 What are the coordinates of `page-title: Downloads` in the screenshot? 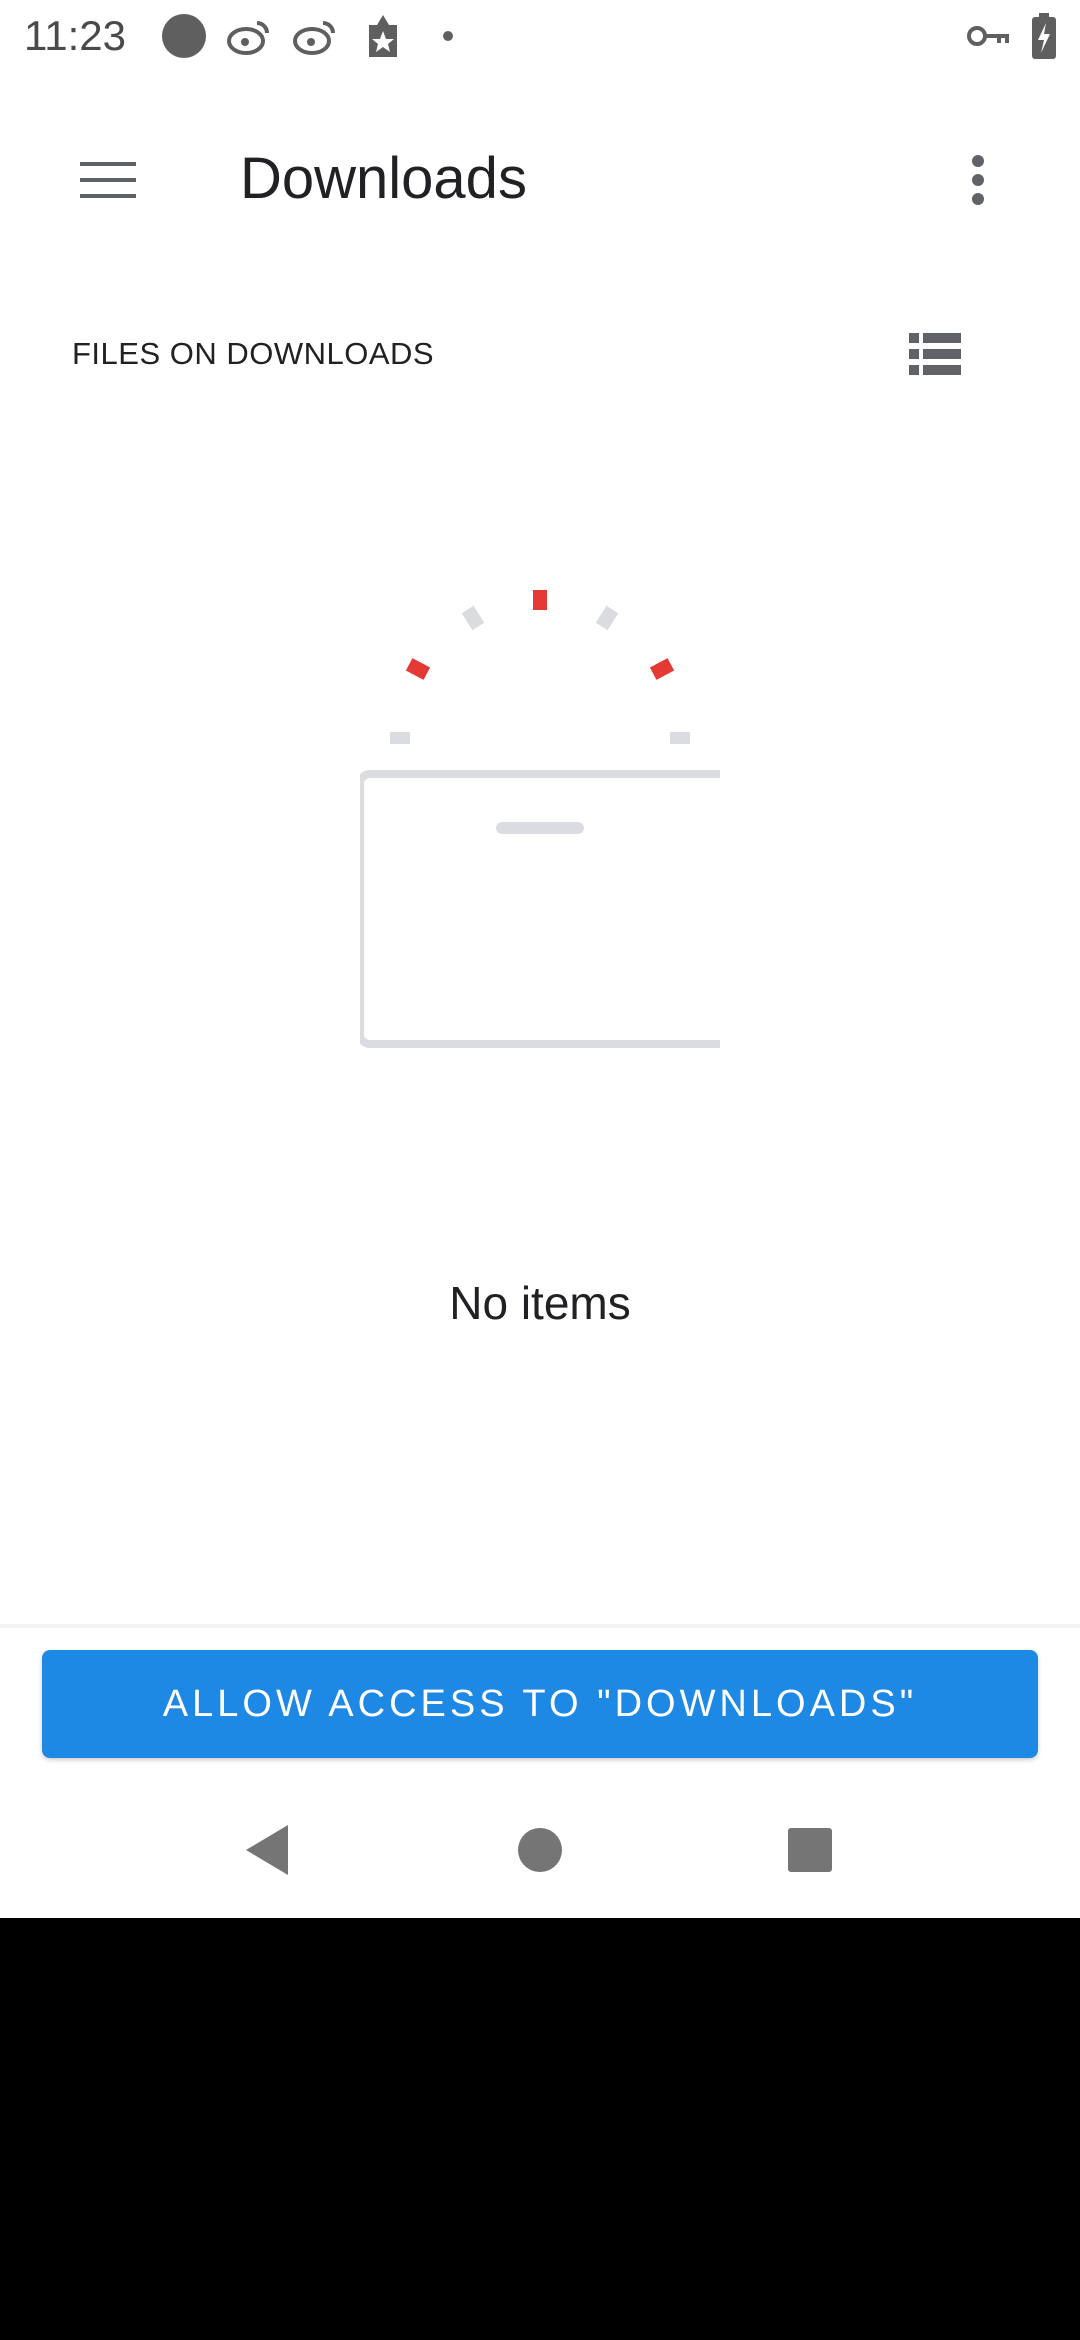 It's located at (383, 178).